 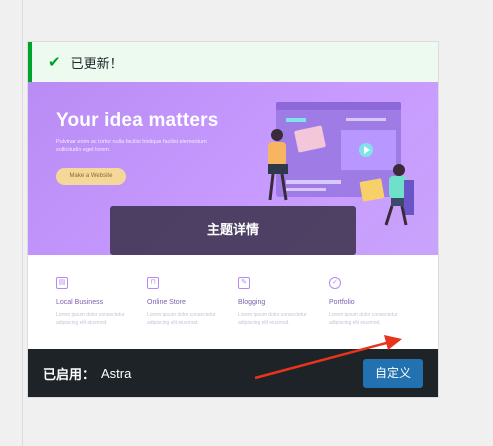 What do you see at coordinates (252, 302) in the screenshot?
I see `feature-title: Blogging` at bounding box center [252, 302].